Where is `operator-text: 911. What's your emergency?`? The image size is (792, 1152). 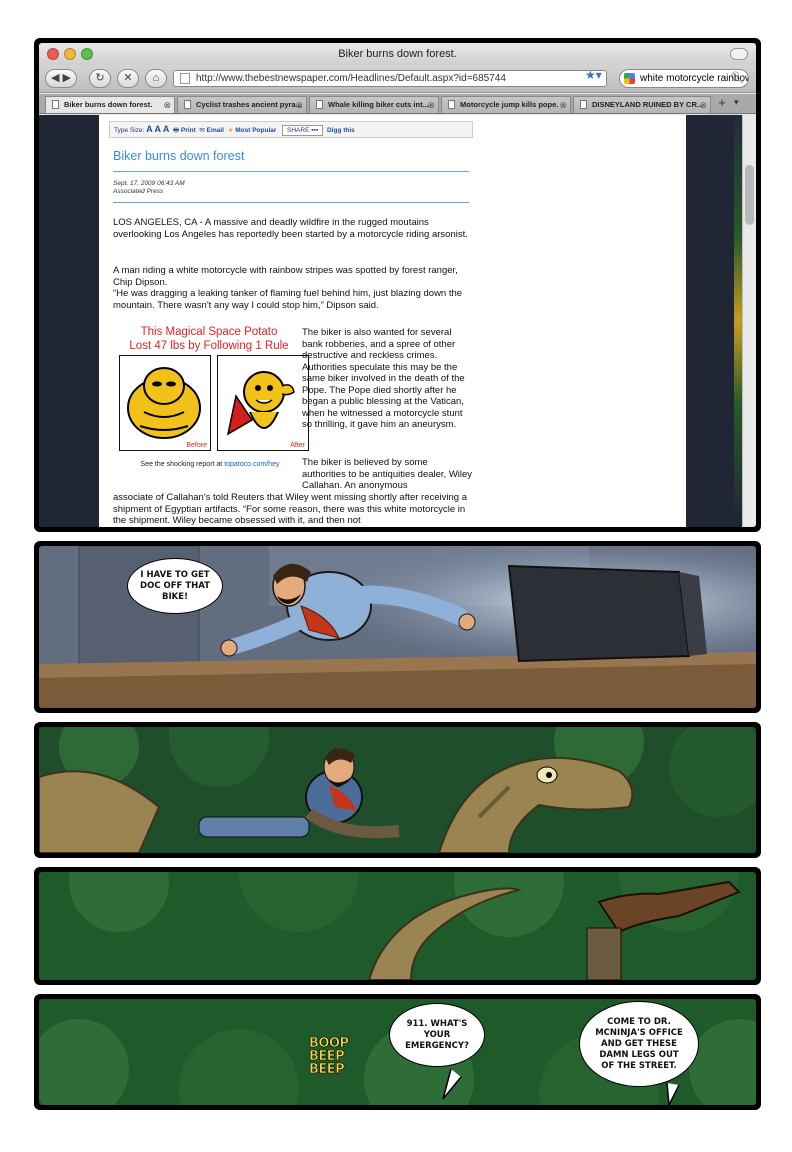 operator-text: 911. What's your emergency? is located at coordinates (437, 1034).